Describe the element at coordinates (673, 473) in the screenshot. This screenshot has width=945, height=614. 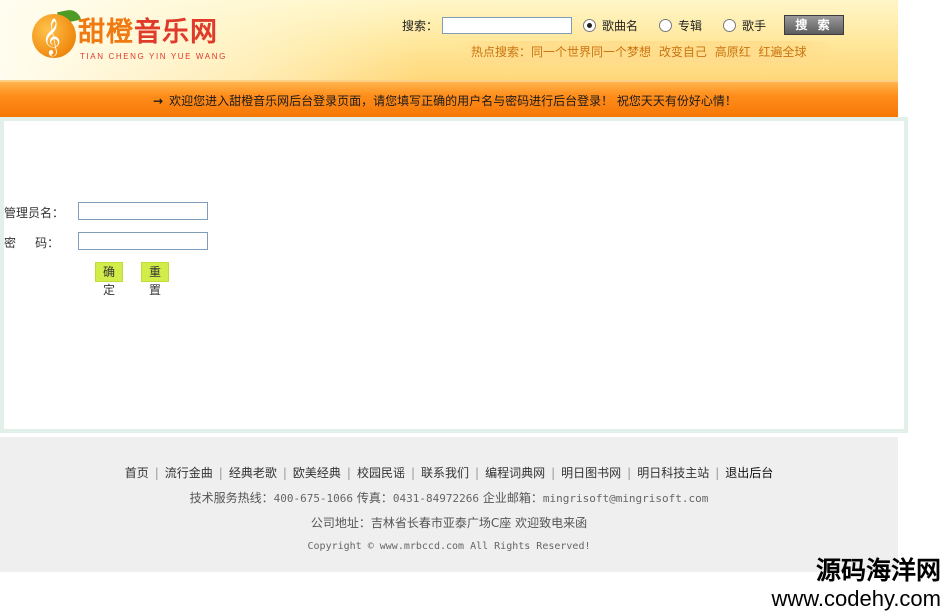
I see `footer-link-main-site: 明日科技主站` at that location.